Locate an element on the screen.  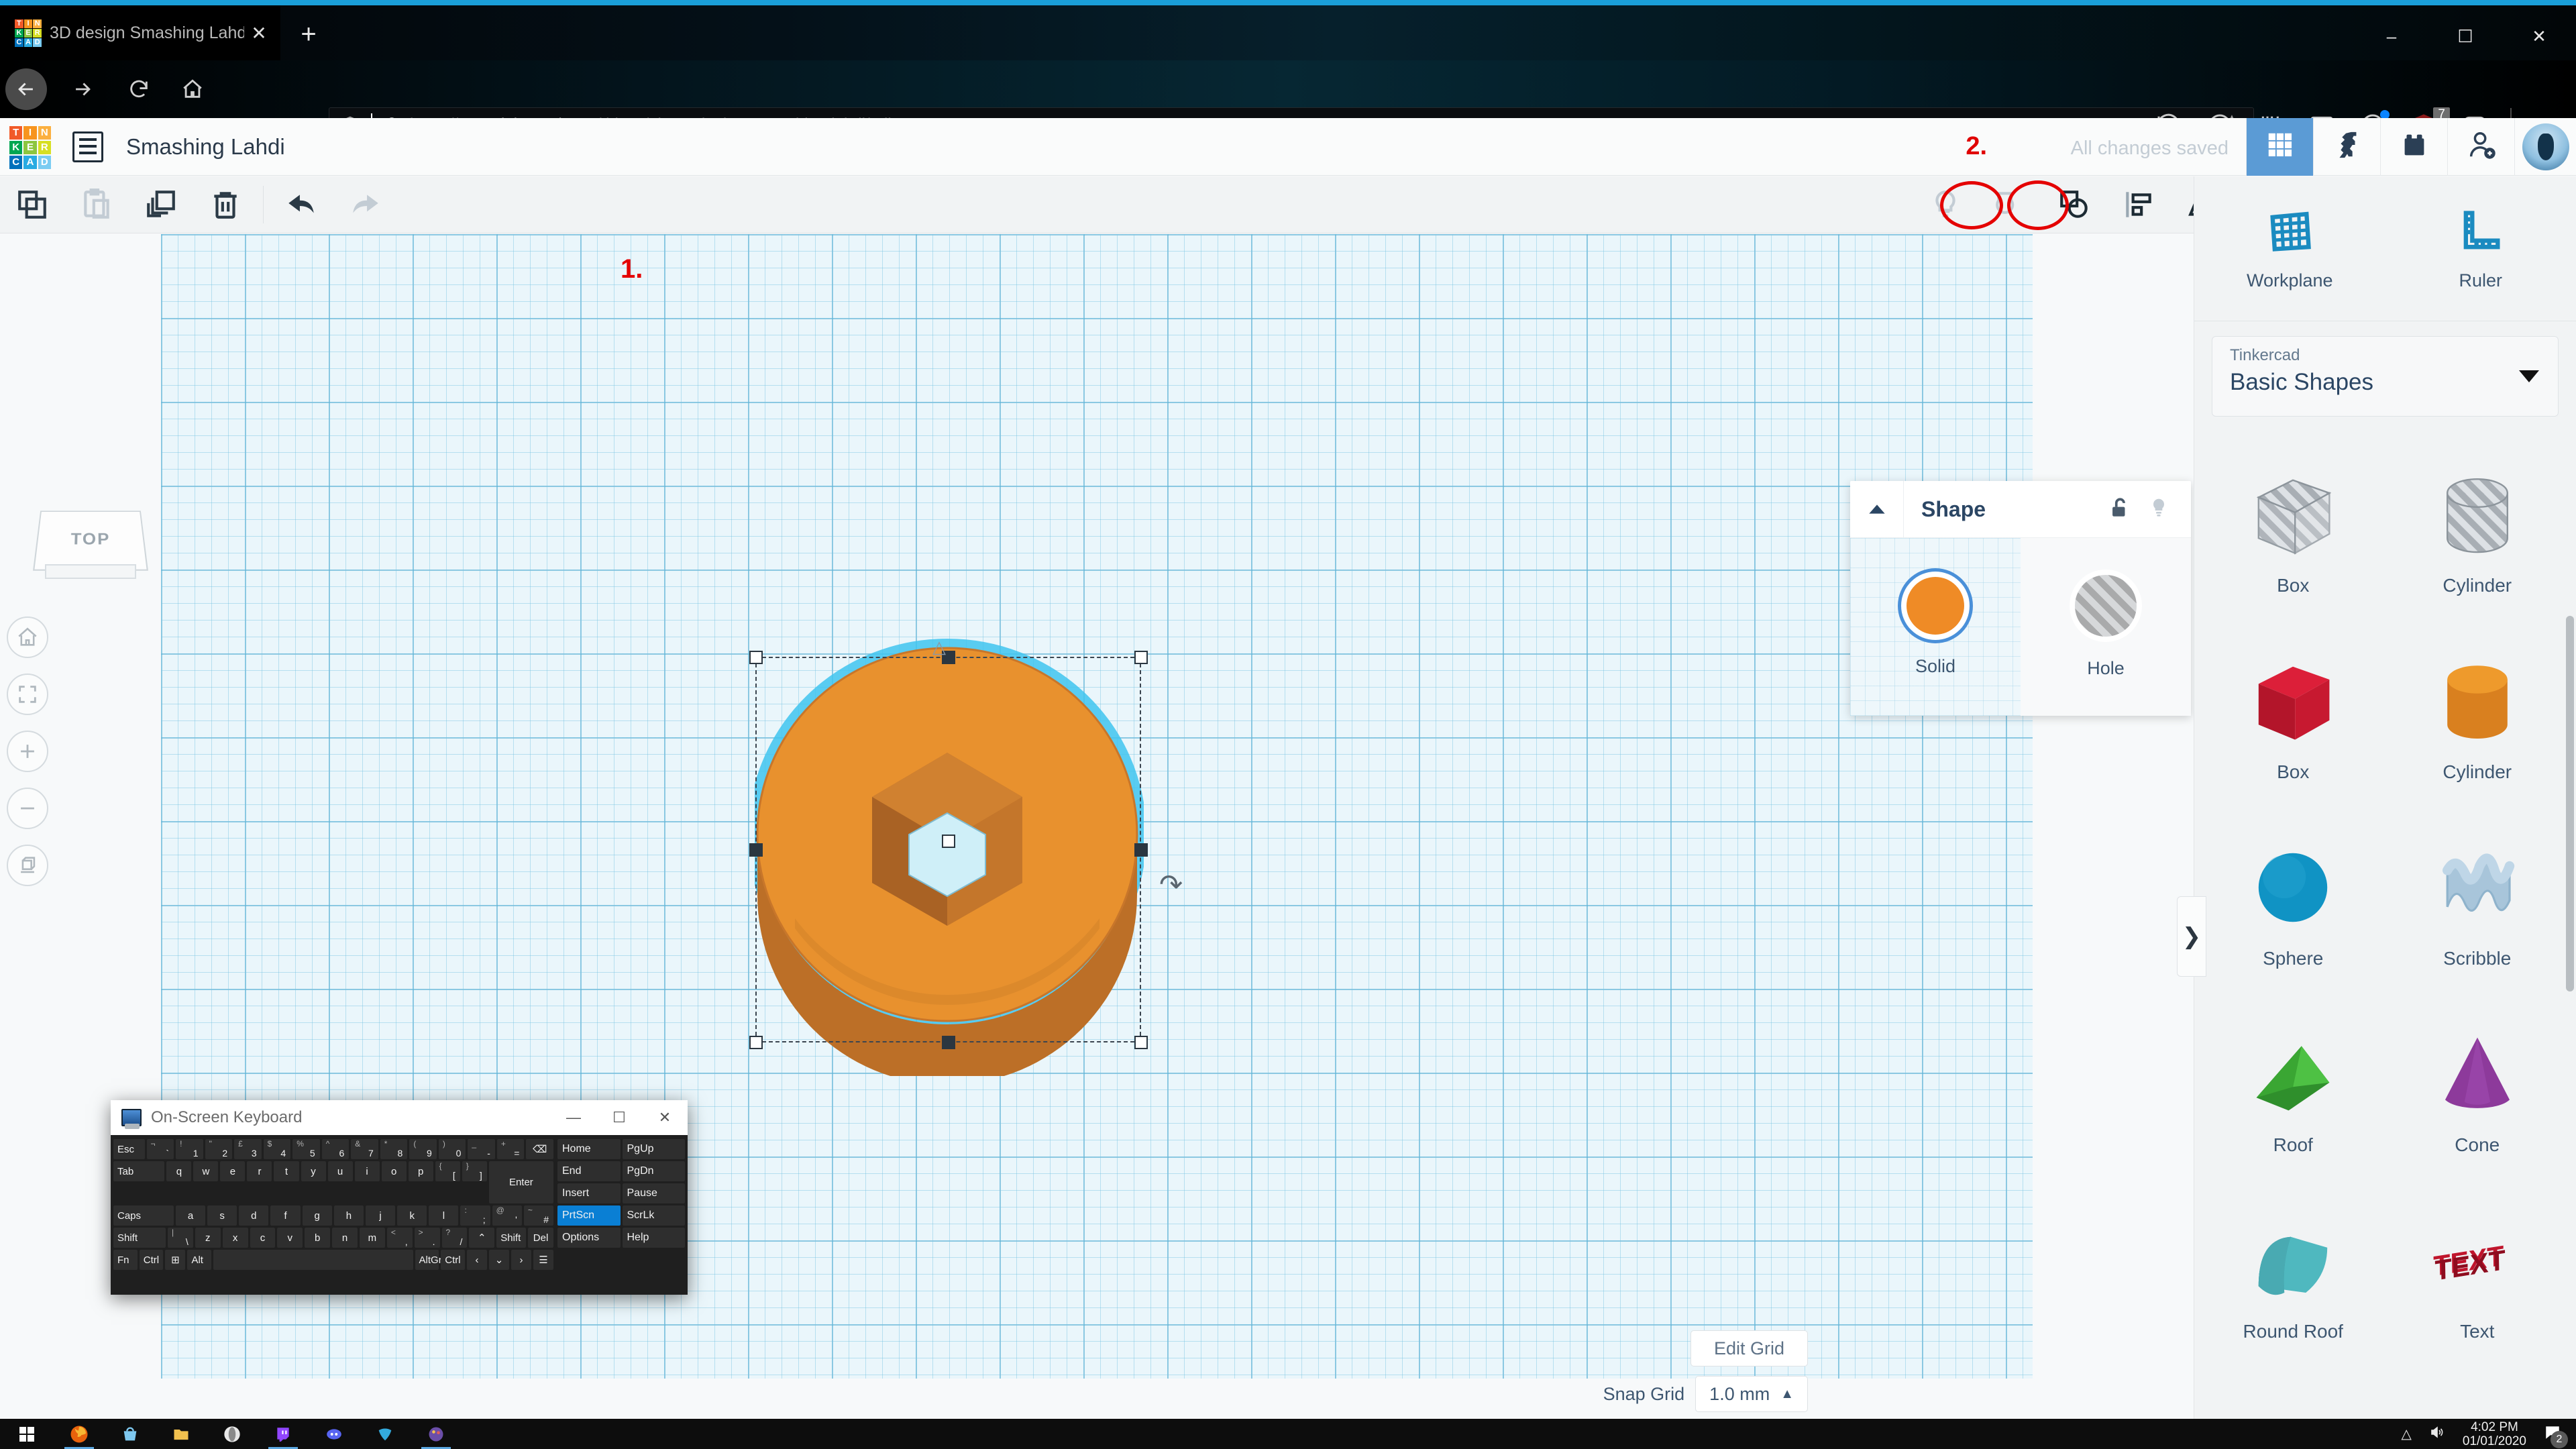
osk-navkey-options: Options is located at coordinates (589, 1238).